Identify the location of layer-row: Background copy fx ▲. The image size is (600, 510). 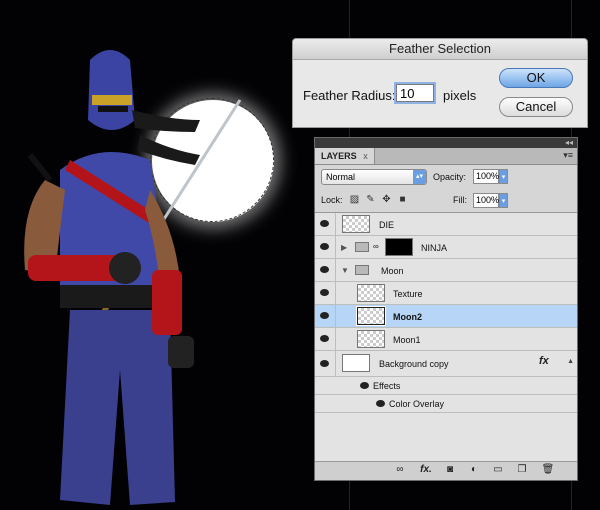
(446, 364).